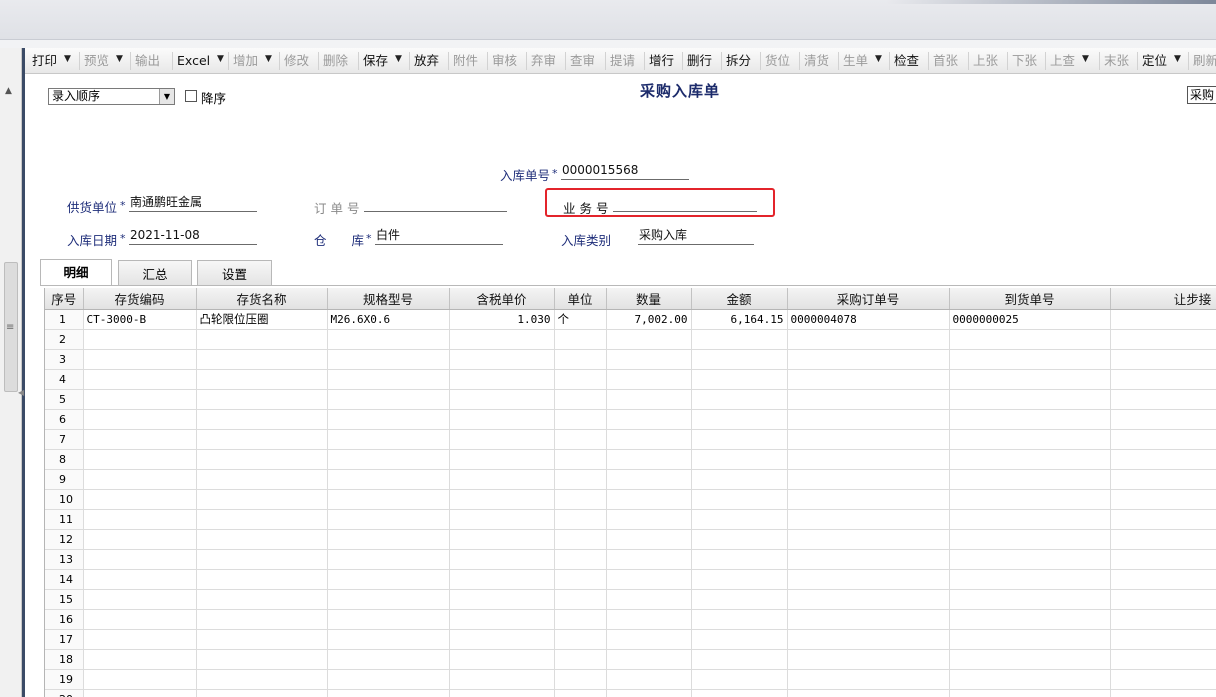 This screenshot has width=1216, height=697. What do you see at coordinates (1154, 61) in the screenshot?
I see `toolbar-locate-button: 定位` at bounding box center [1154, 61].